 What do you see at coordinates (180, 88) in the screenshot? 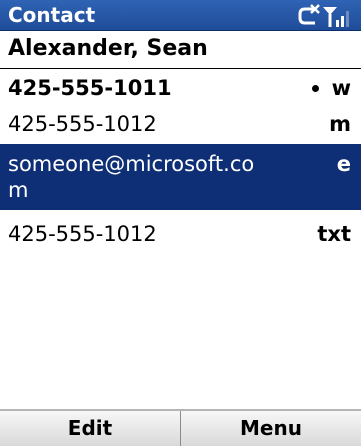
I see `field-row-work-phone: 425-555-1011 w` at bounding box center [180, 88].